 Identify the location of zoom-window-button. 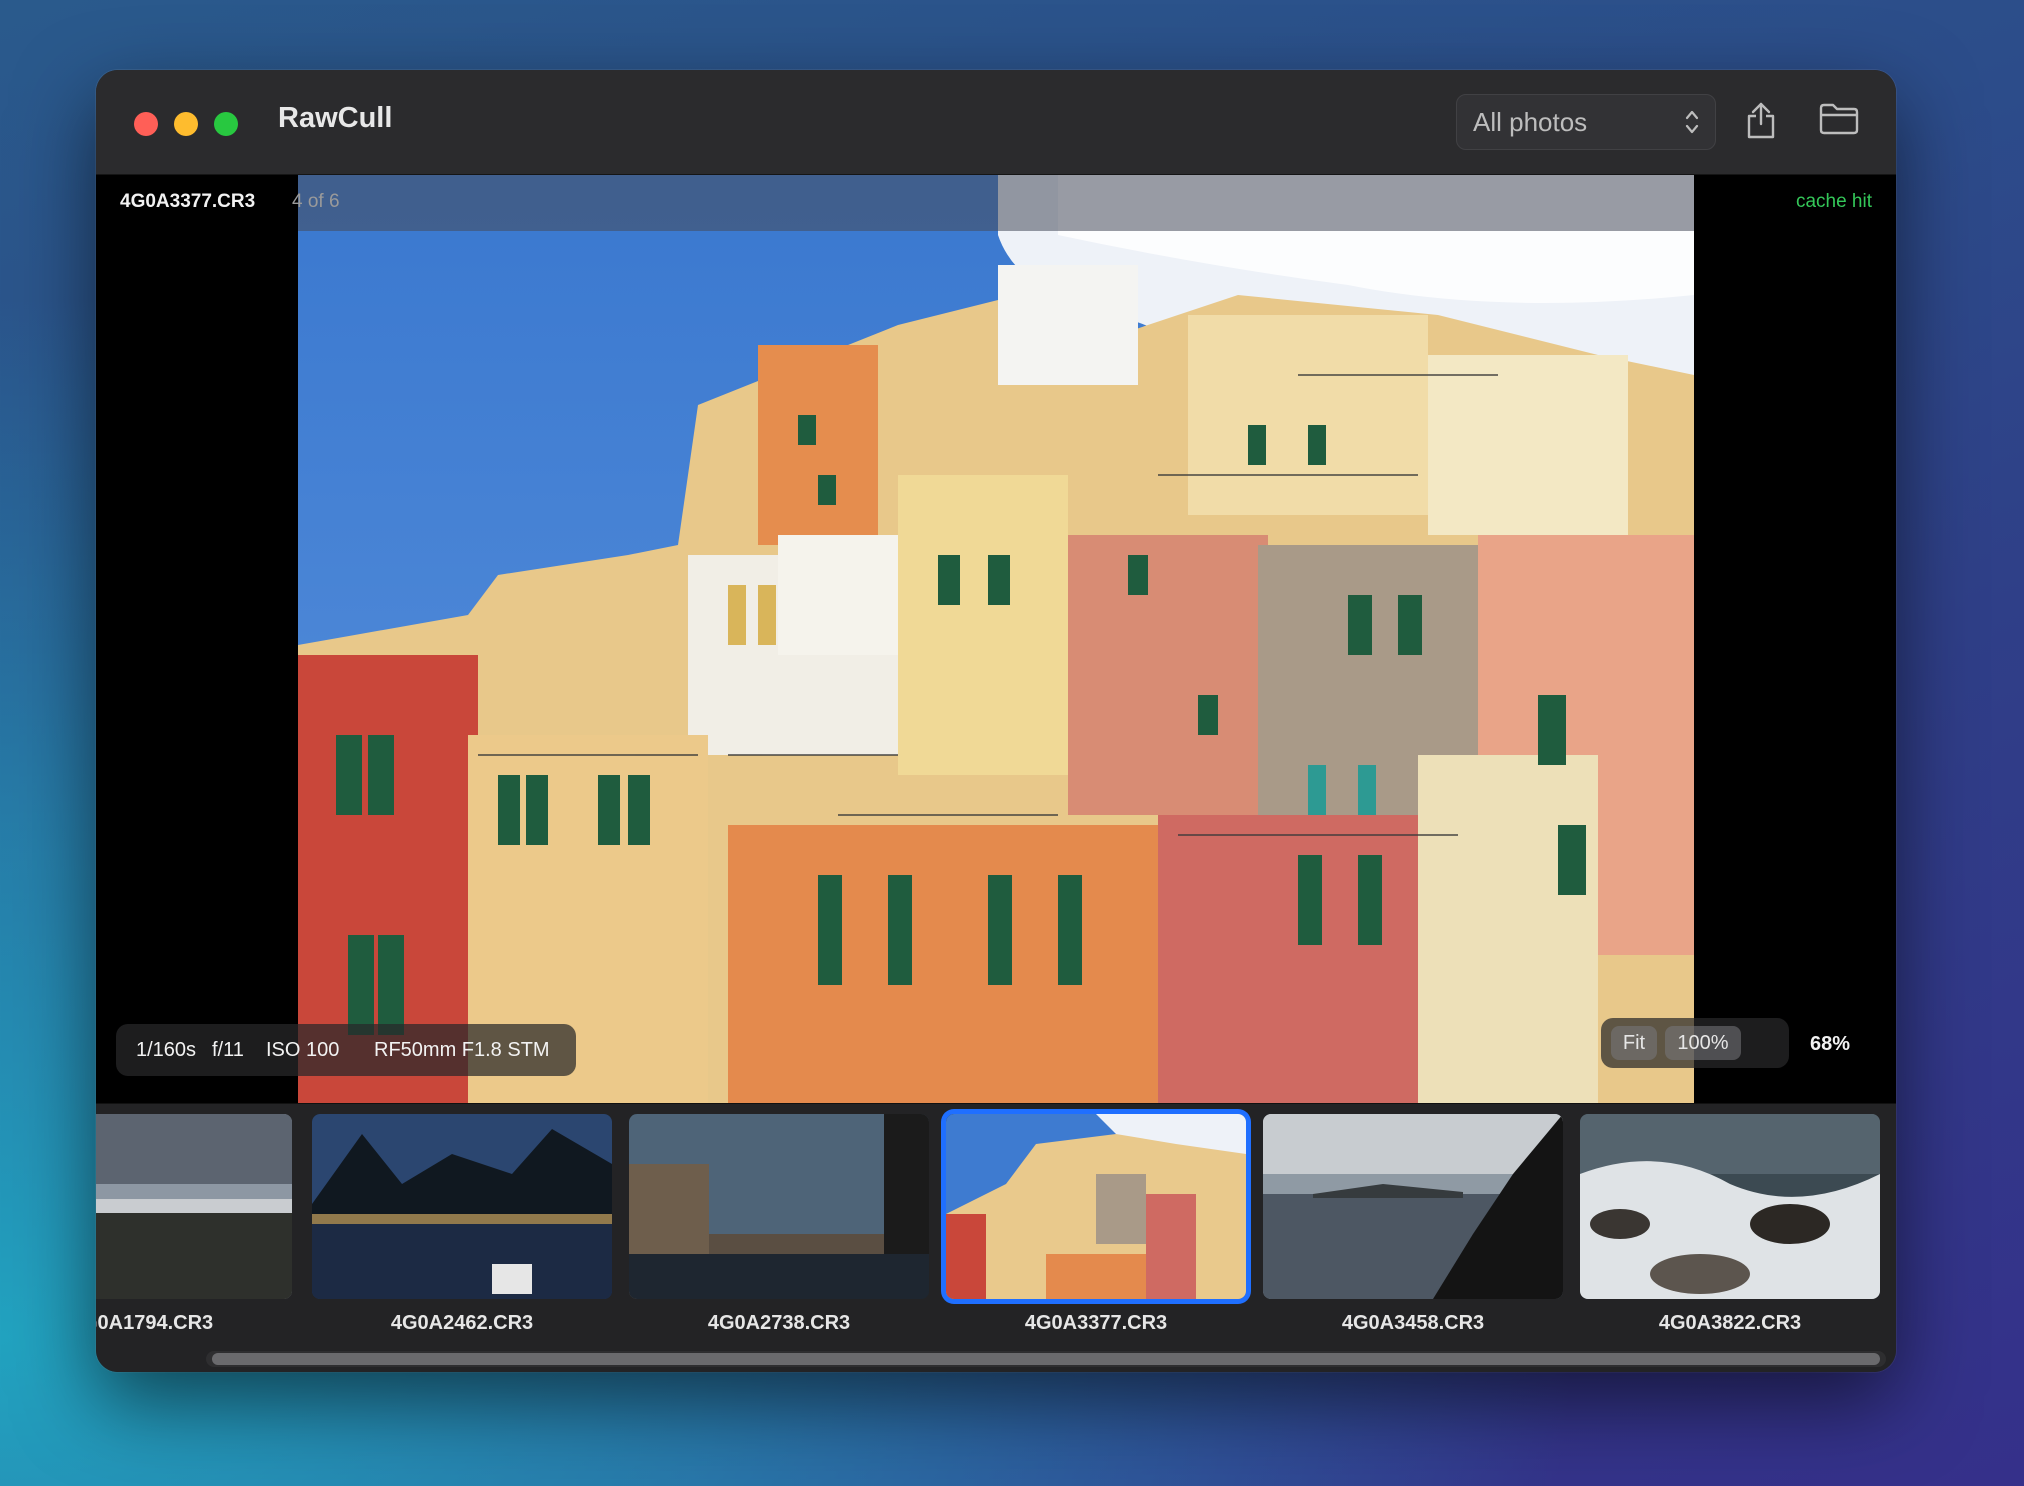
(226, 124).